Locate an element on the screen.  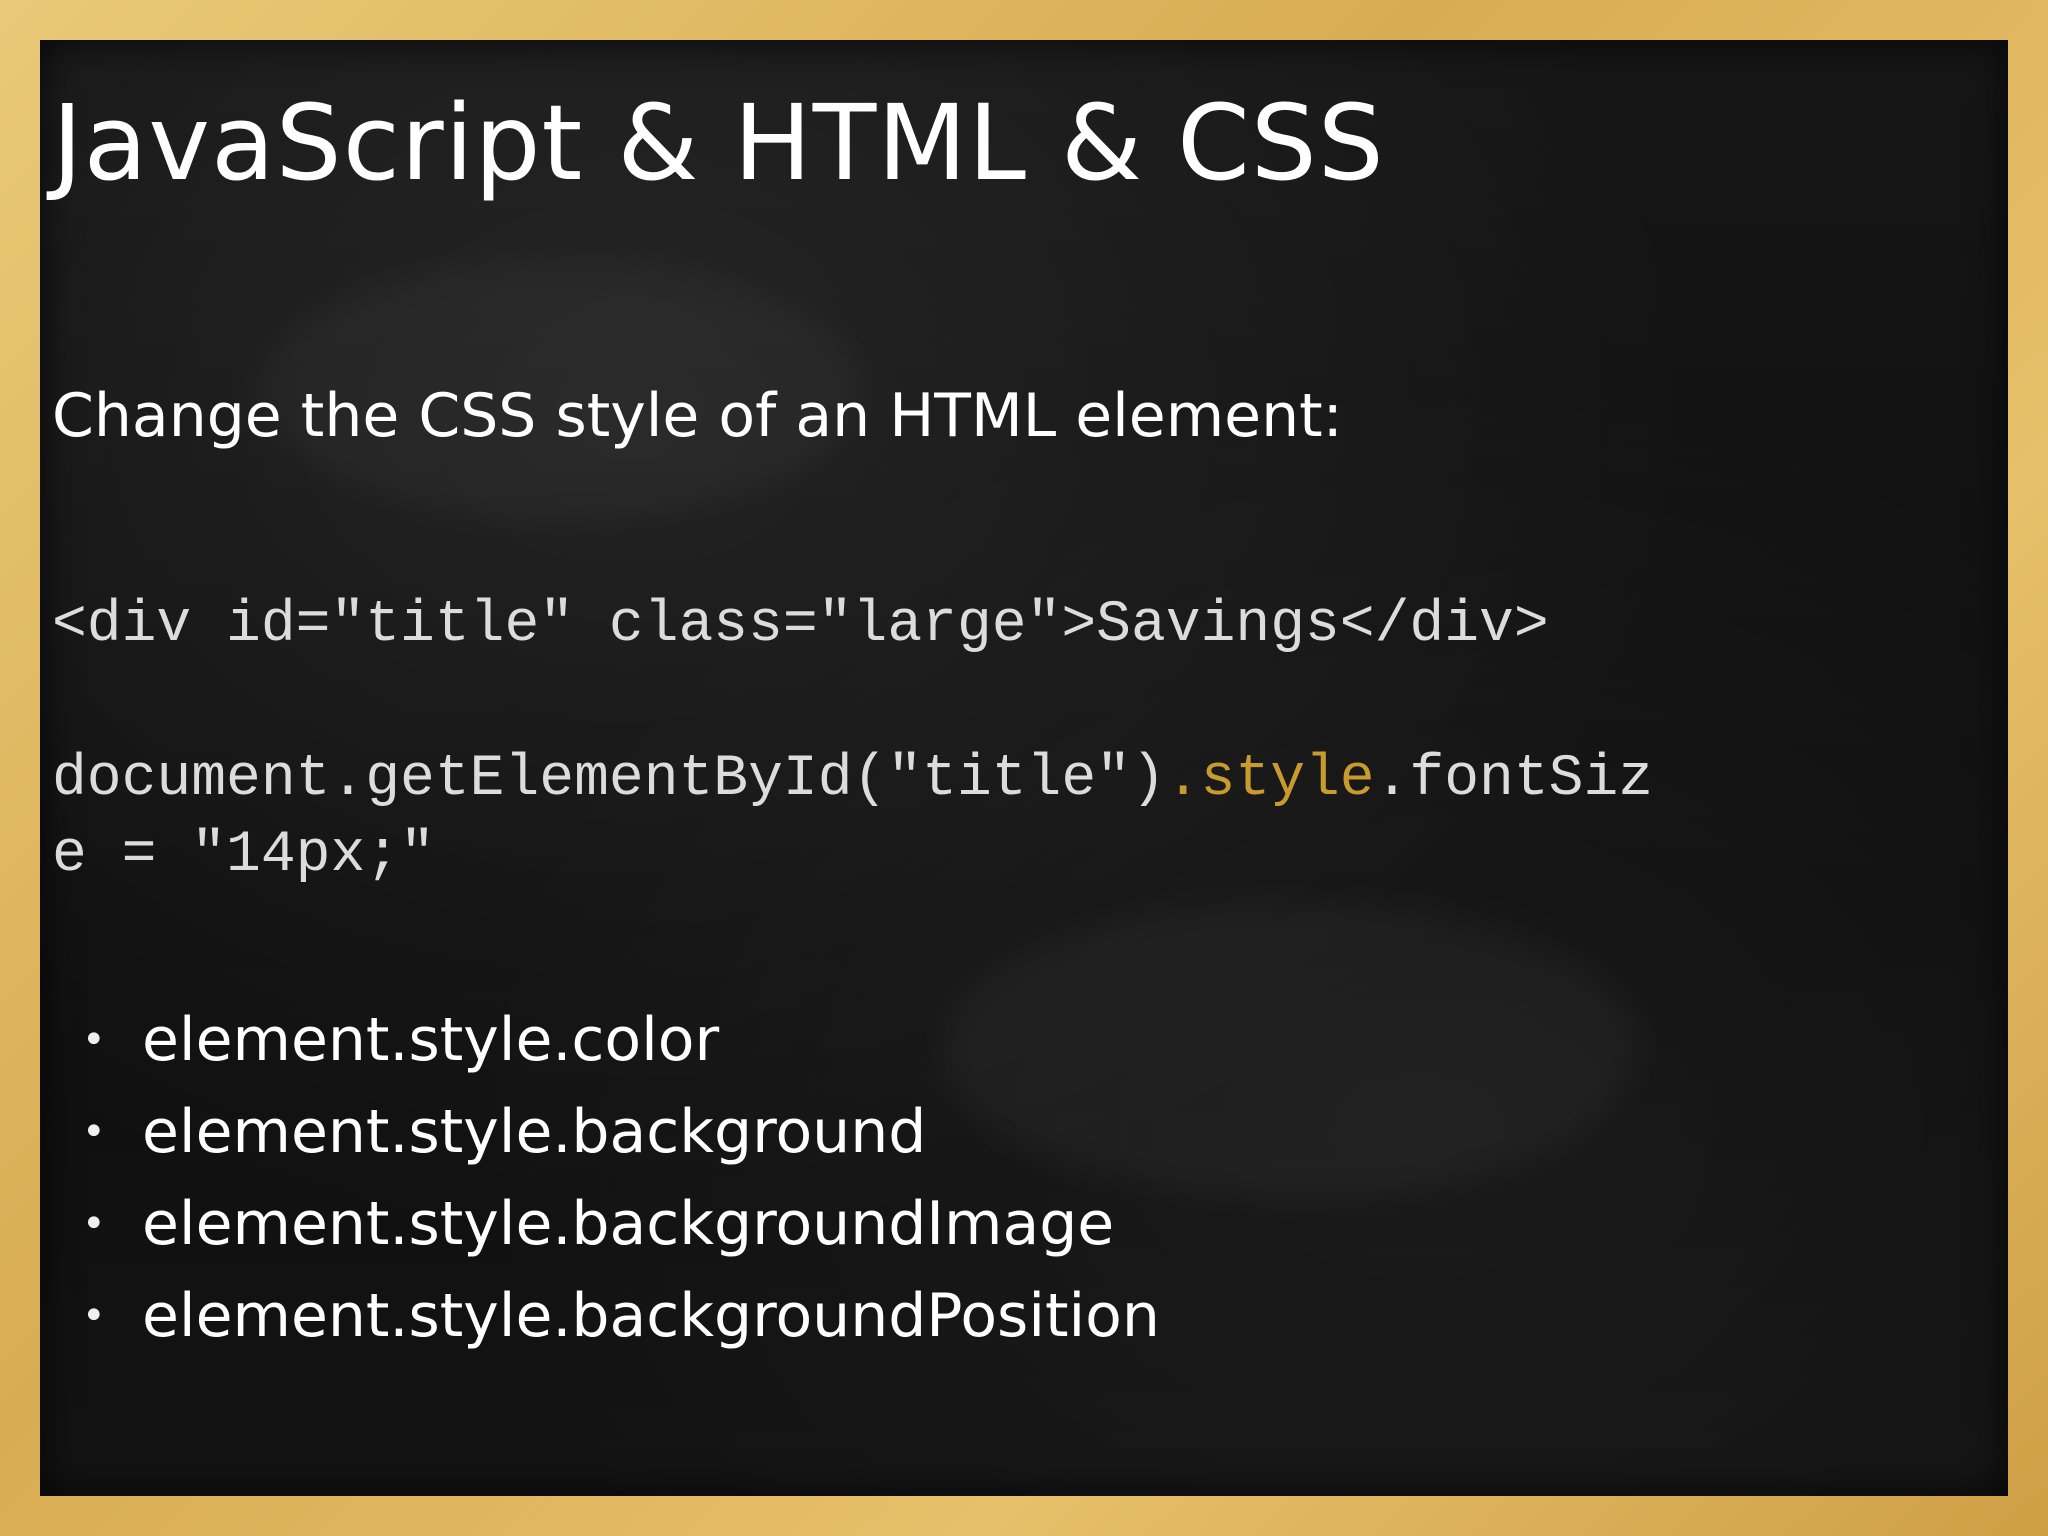
js-code-document-call: document.getElementById("title") is located at coordinates (609, 779).